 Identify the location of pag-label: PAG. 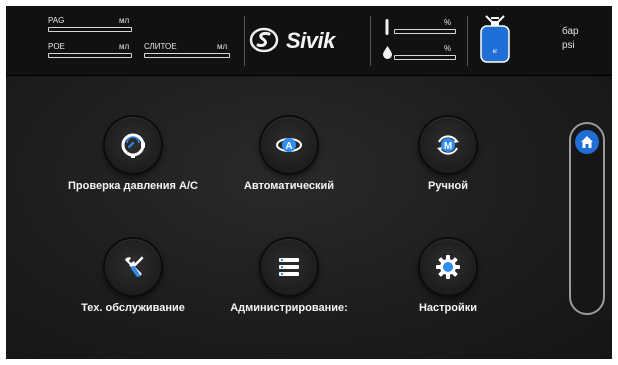
(56, 20).